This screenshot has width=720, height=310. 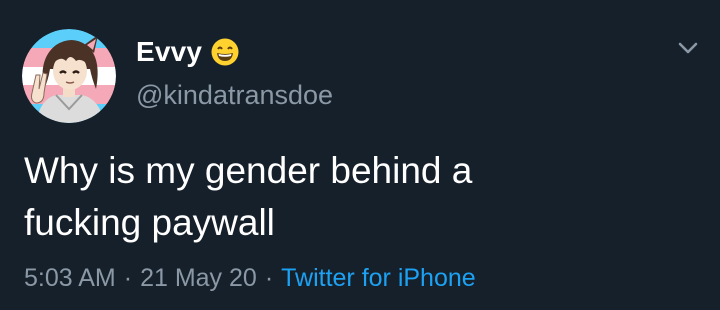 What do you see at coordinates (70, 278) in the screenshot?
I see `tweet-time: 5:03 AM` at bounding box center [70, 278].